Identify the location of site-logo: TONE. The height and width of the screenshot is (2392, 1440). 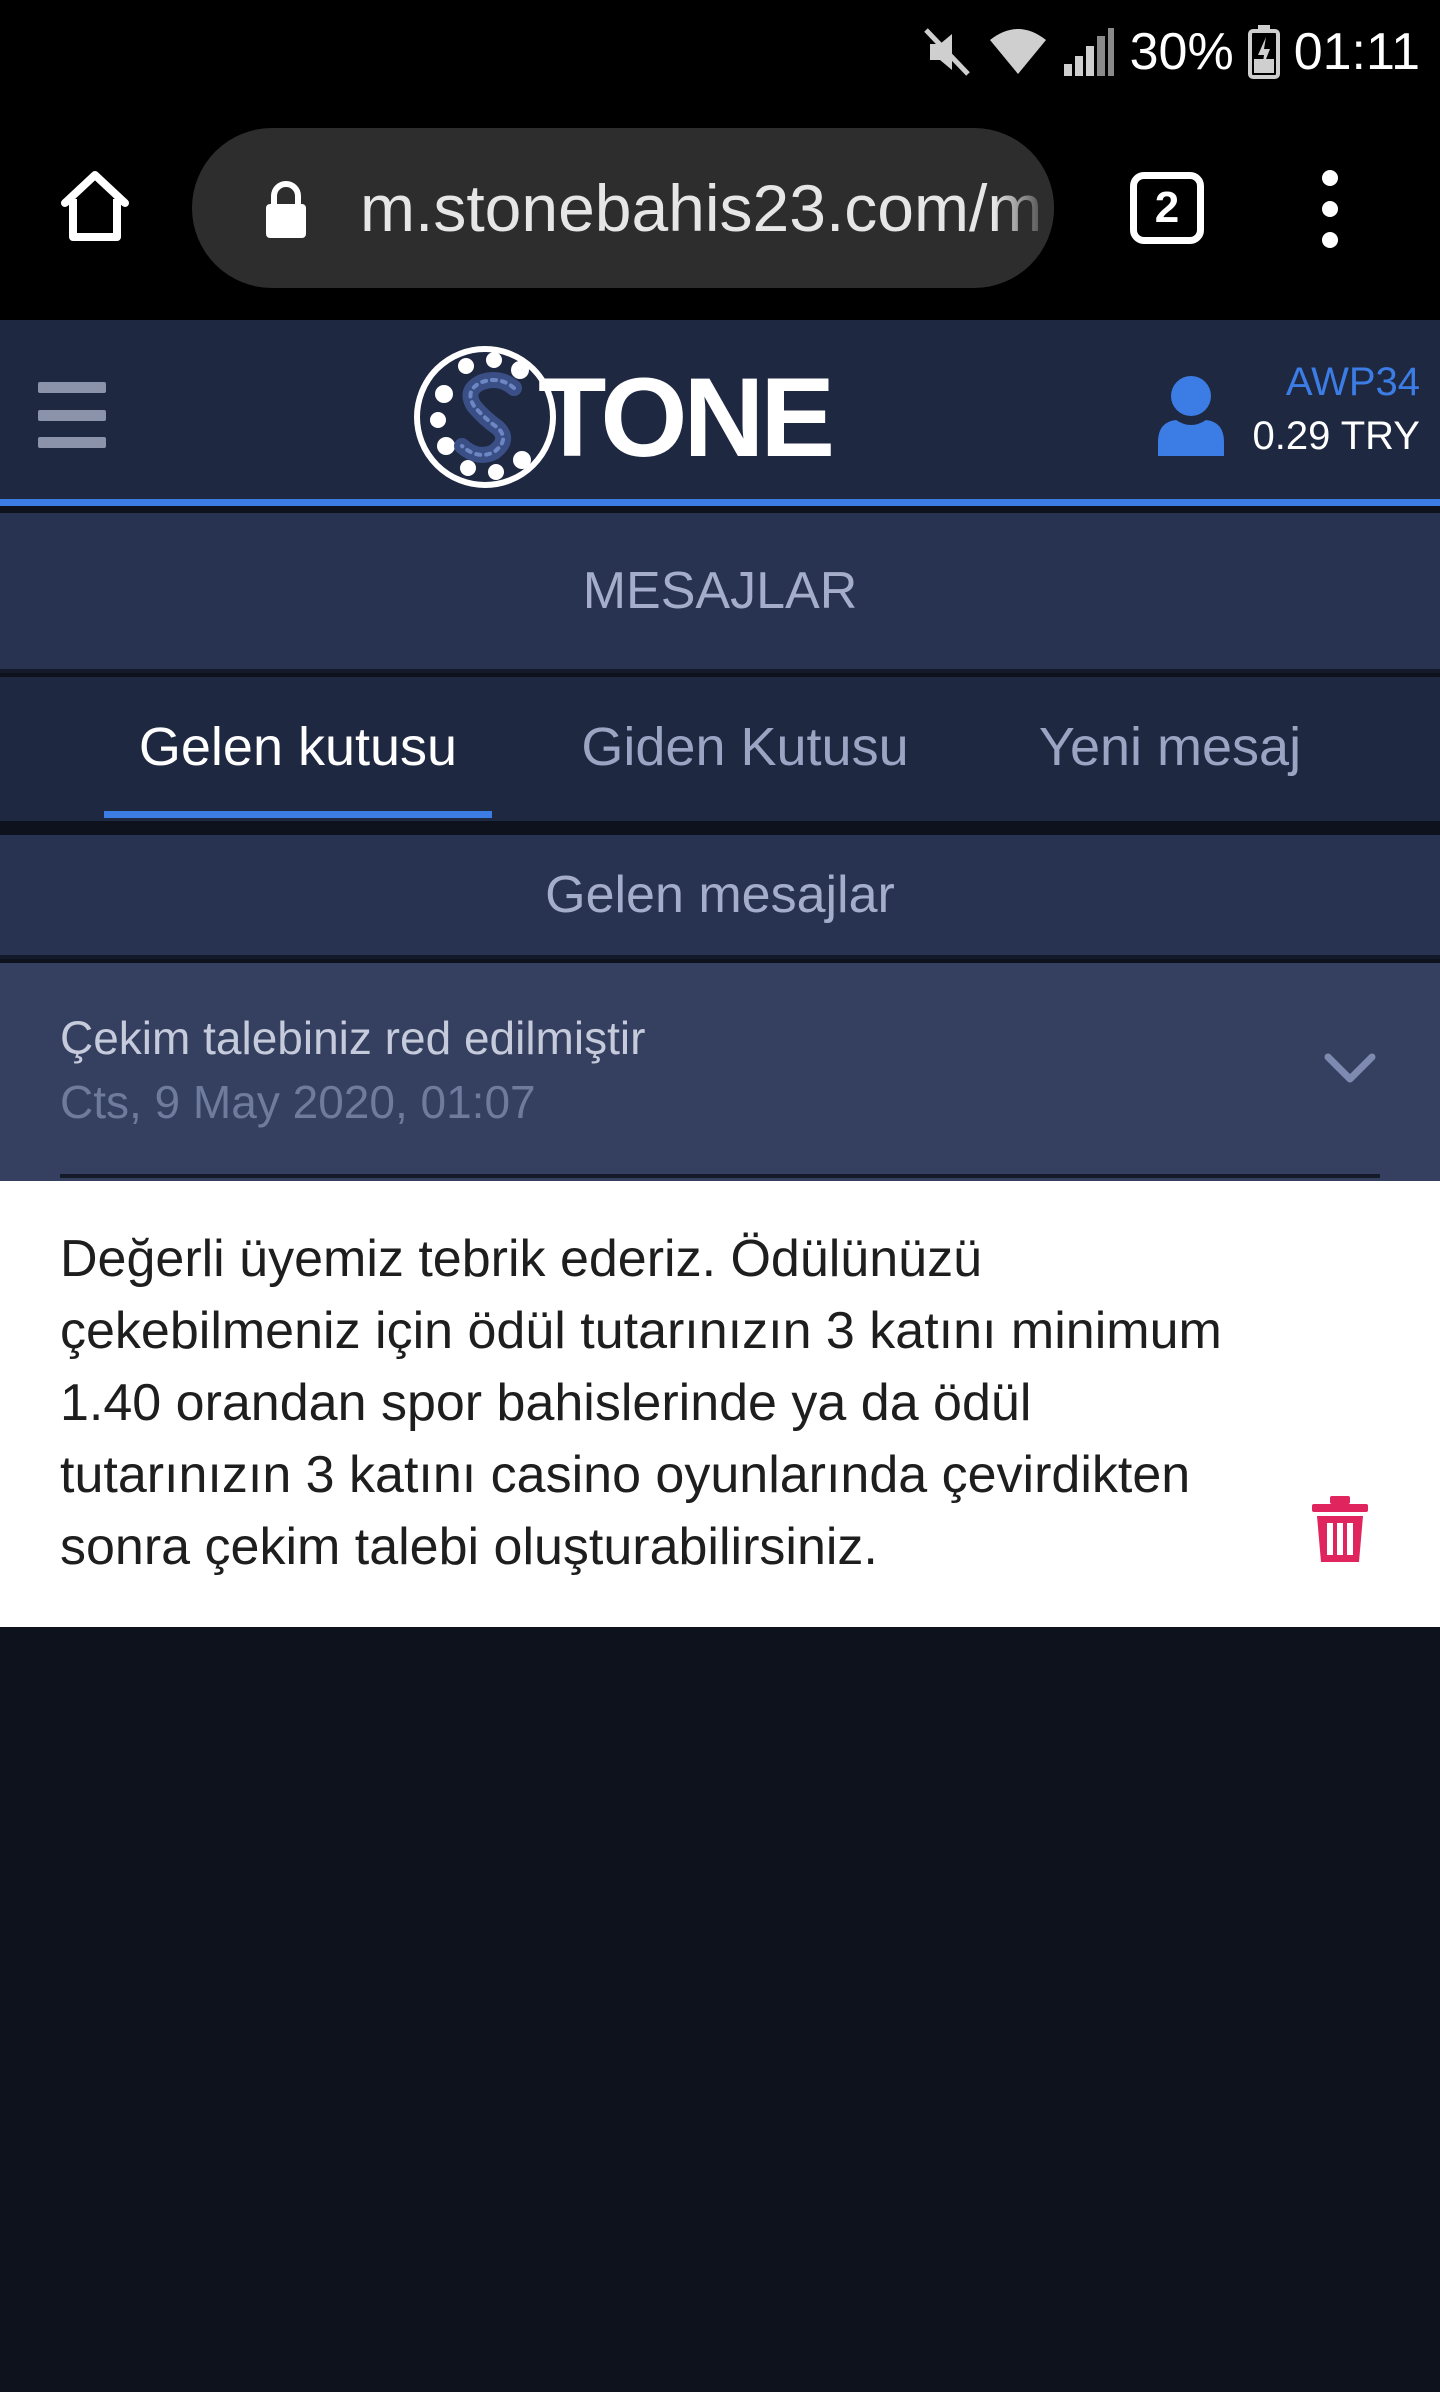
(640, 417).